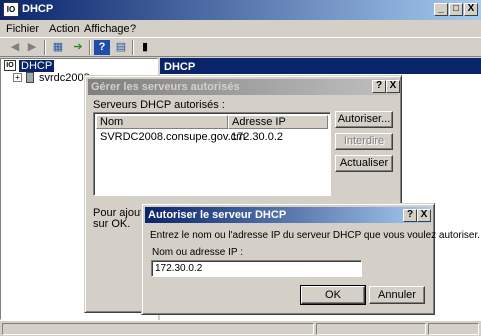 Image resolution: width=481 pixels, height=336 pixels. I want to click on authorize-dialog-title: Autoriser le serveur DHCP, so click(217, 215).